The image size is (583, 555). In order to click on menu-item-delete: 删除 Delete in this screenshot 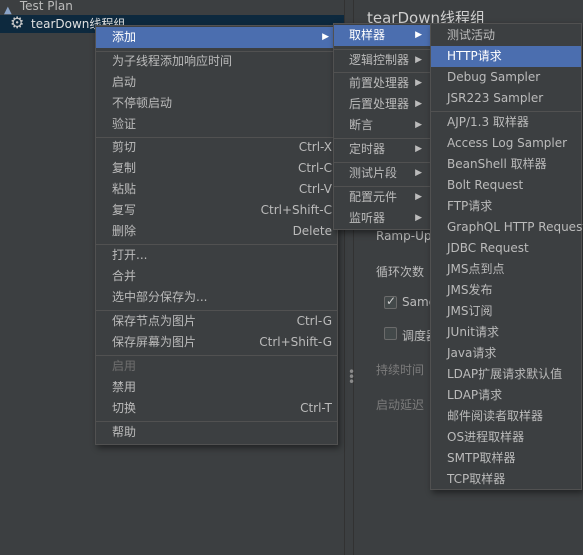, I will do `click(216, 231)`.